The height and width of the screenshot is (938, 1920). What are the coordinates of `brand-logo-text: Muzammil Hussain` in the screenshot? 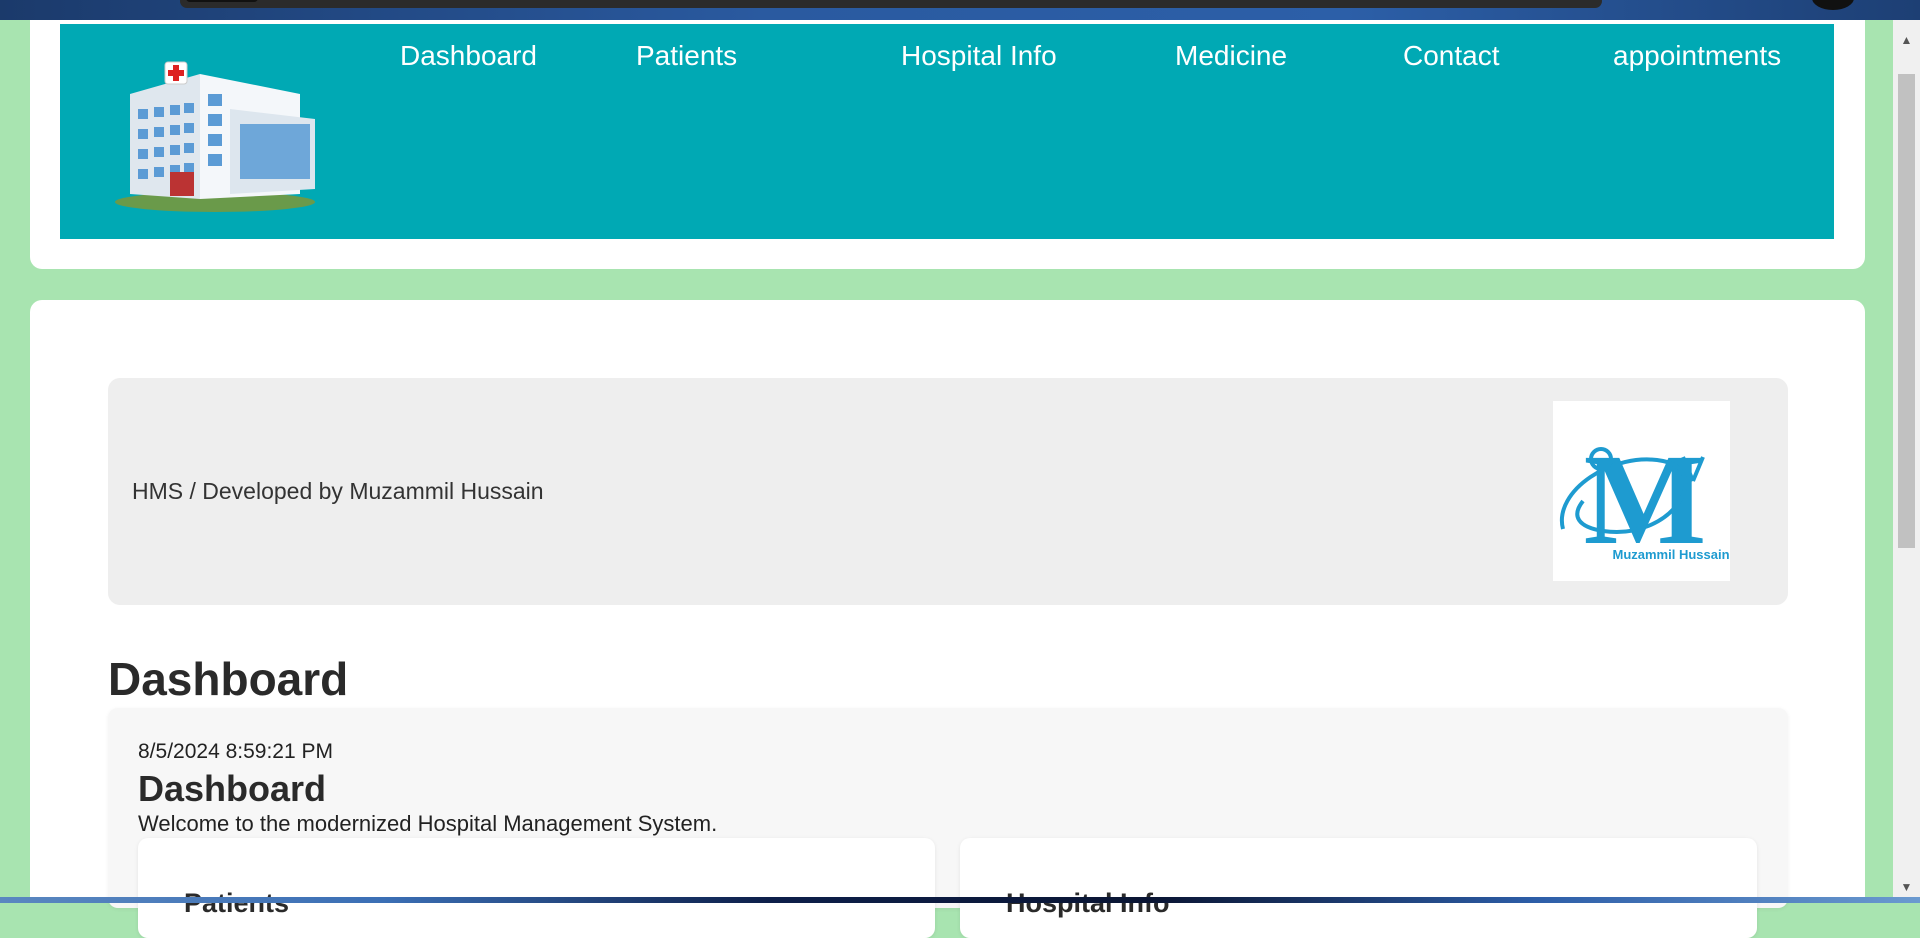 It's located at (1670, 554).